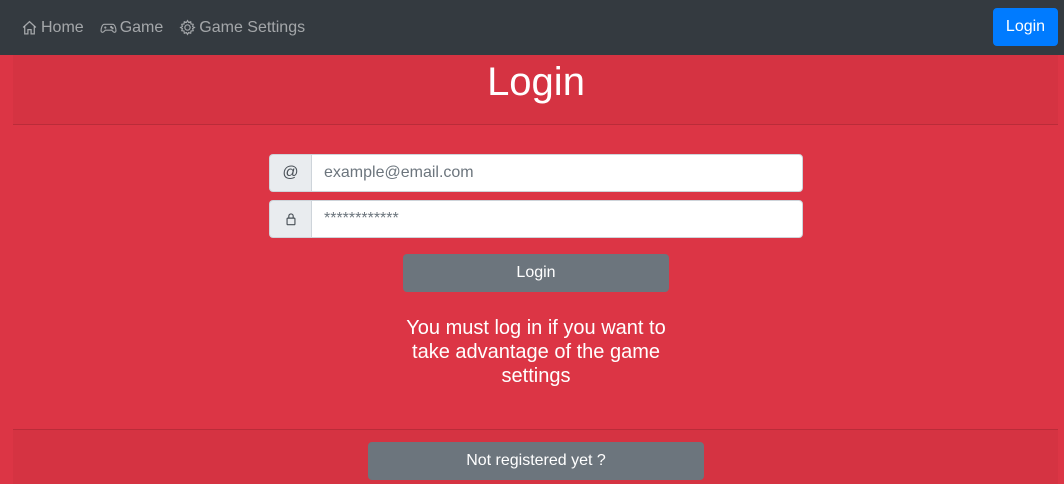 The width and height of the screenshot is (1064, 484). I want to click on nav-link-game: Game, so click(132, 27).